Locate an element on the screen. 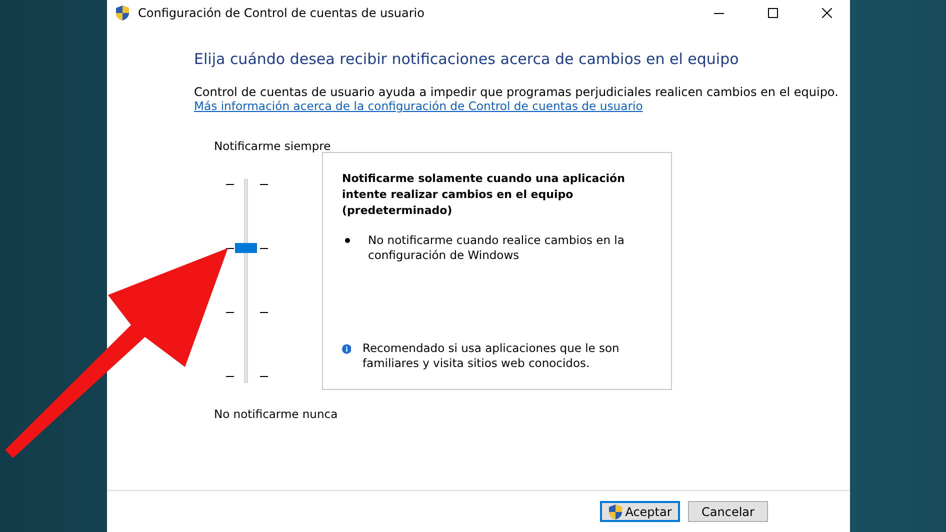 This screenshot has width=946, height=532. more-info-link: Más información acerca de la configuración de Control de cuentas de usuario is located at coordinates (418, 106).